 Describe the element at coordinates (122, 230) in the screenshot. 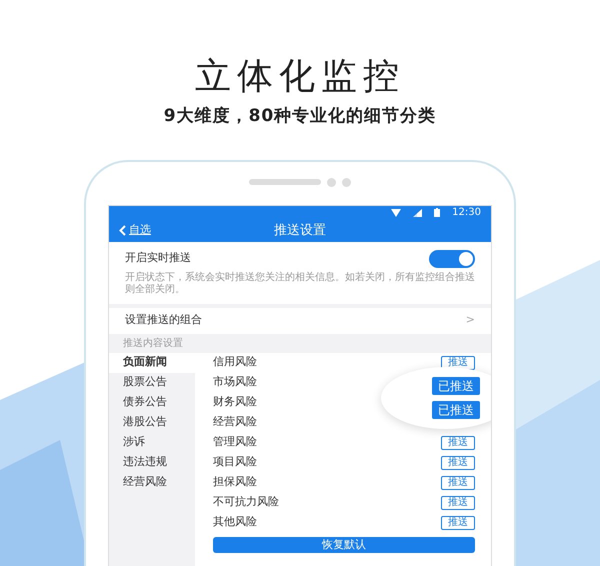

I see `back-icon` at that location.